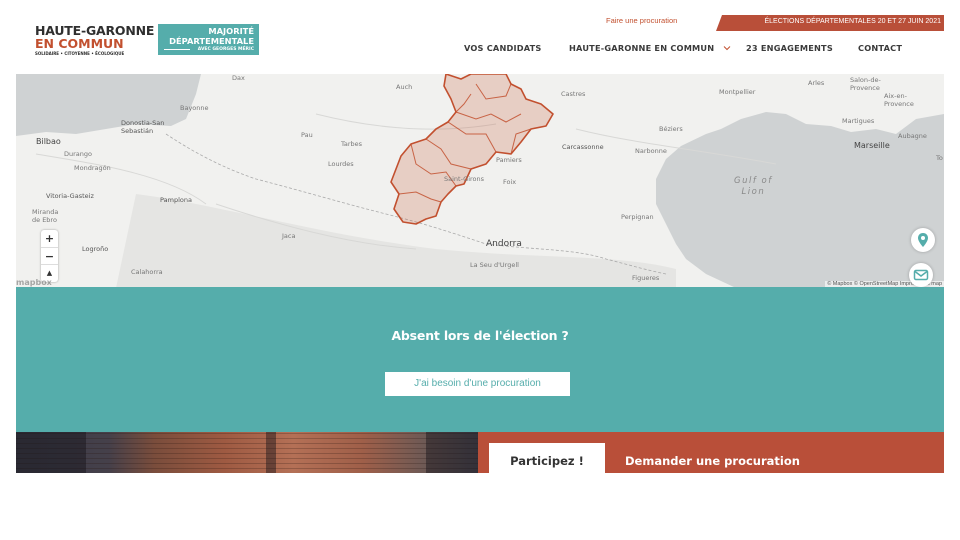 This screenshot has height=540, width=960. I want to click on map-label-toulon: To, so click(939, 158).